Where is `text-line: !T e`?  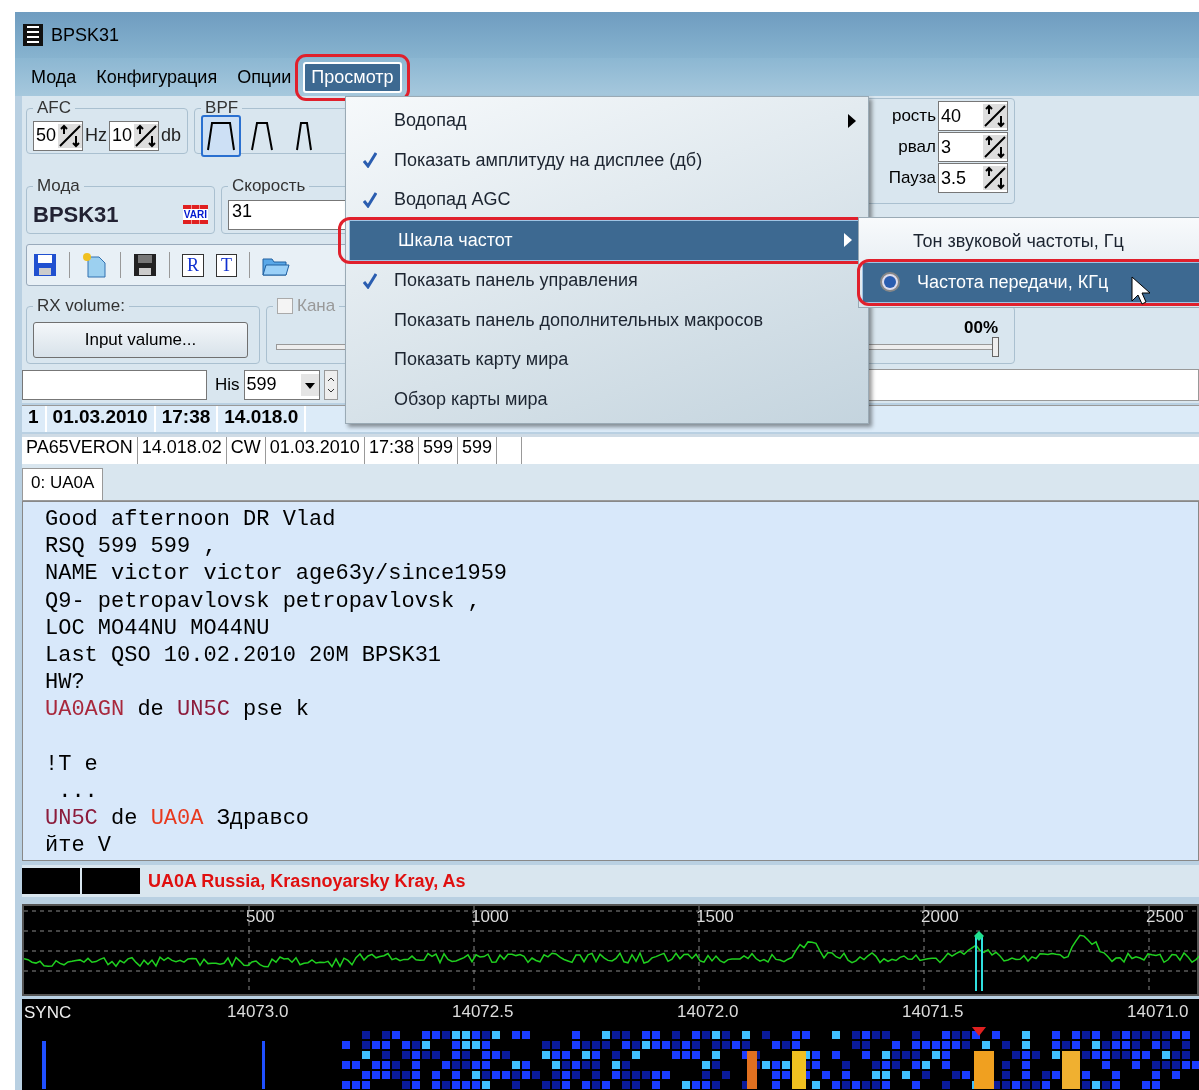
text-line: !T e is located at coordinates (72, 764).